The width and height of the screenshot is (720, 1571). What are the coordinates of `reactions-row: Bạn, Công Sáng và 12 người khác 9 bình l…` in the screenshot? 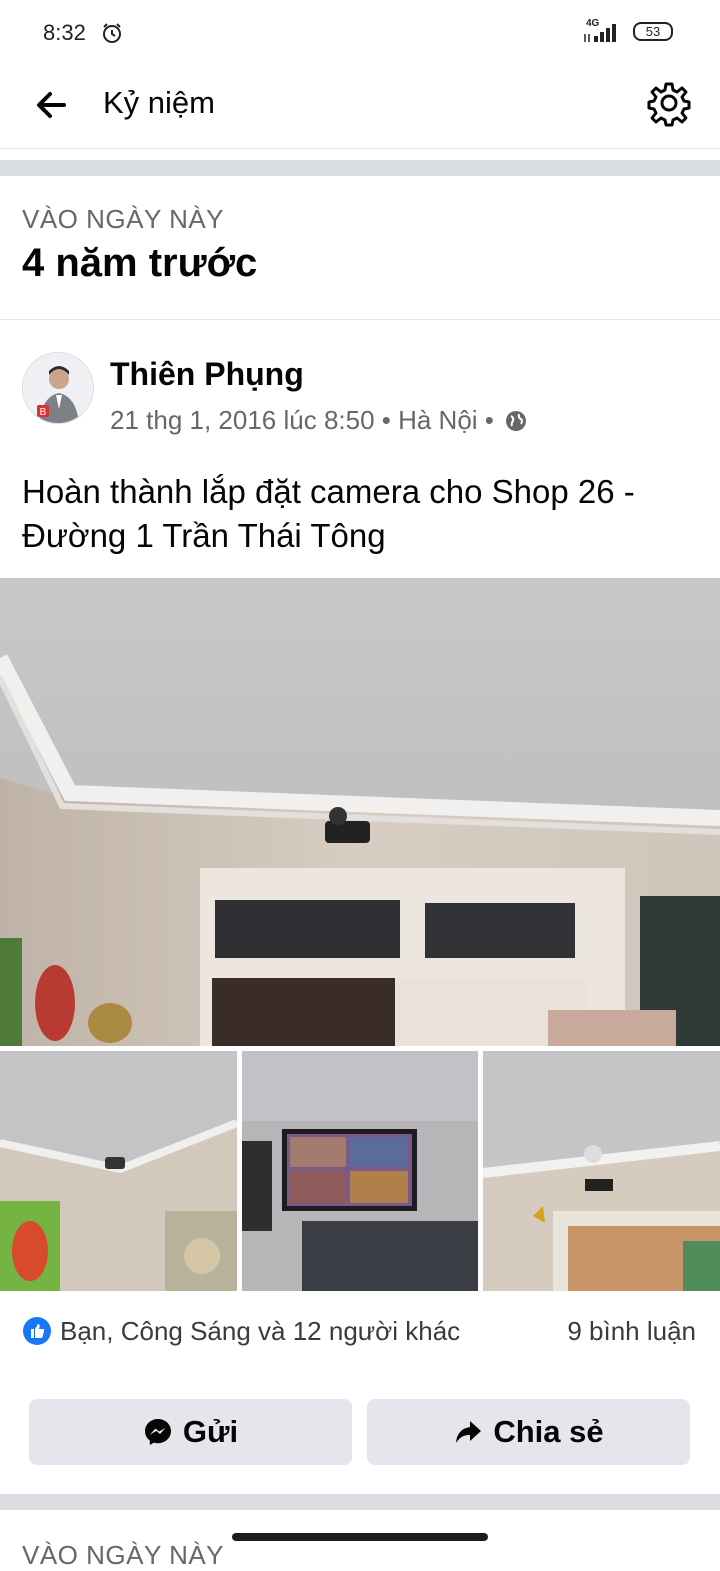 It's located at (362, 1331).